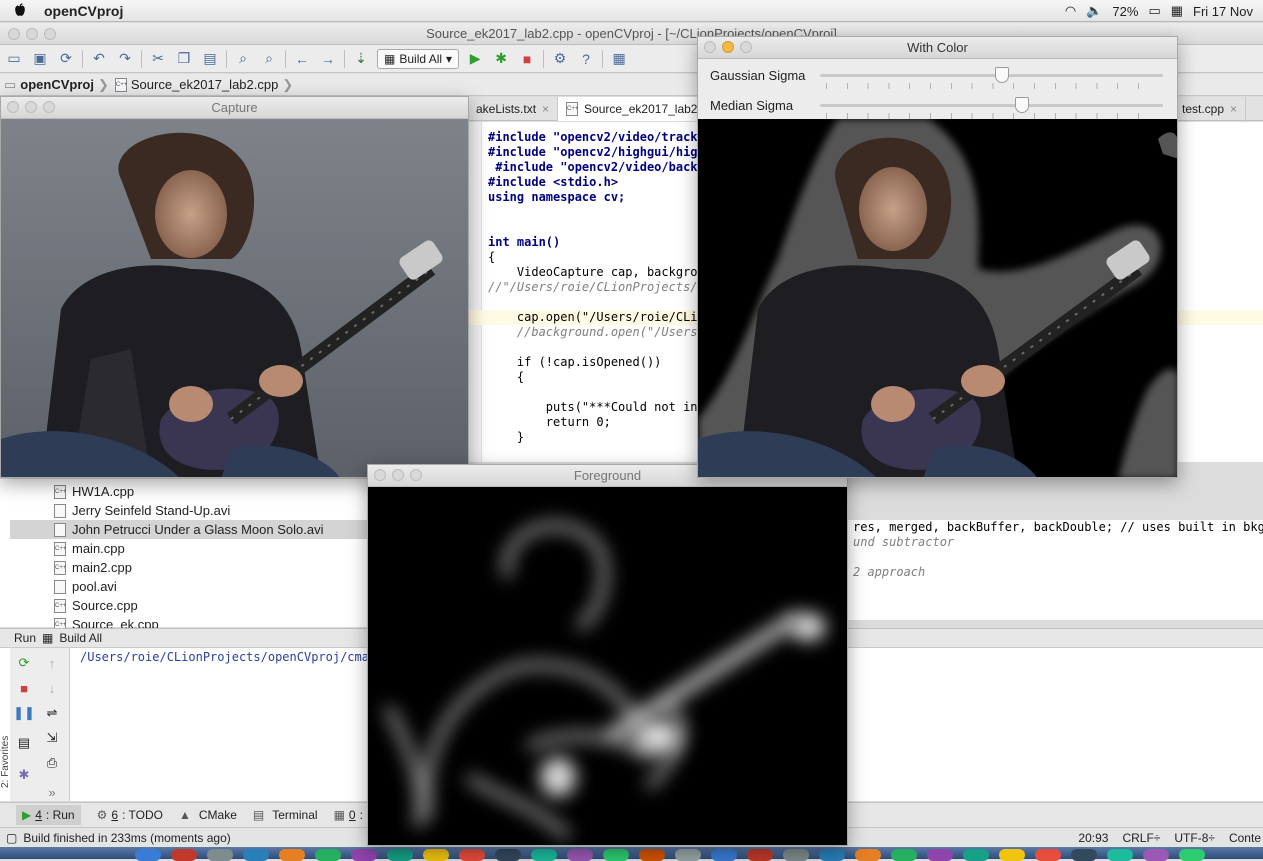 The height and width of the screenshot is (861, 1263). I want to click on undo-icon: ↶, so click(99, 59).